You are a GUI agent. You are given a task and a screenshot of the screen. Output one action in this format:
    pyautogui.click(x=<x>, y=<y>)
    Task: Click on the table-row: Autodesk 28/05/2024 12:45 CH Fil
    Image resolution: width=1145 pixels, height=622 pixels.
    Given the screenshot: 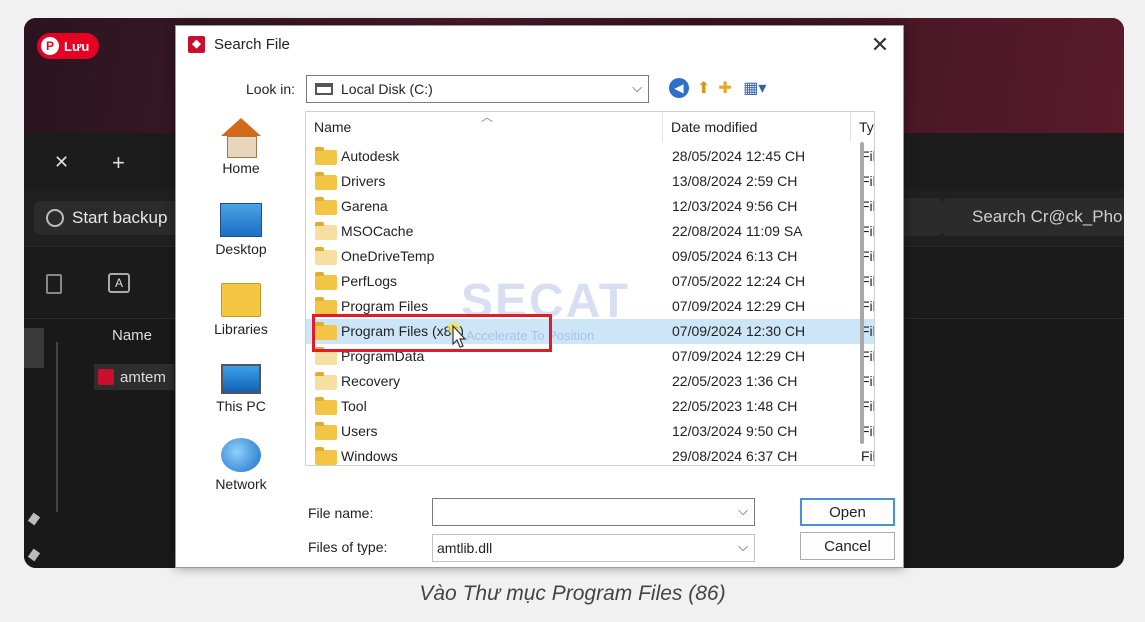 What is the action you would take?
    pyautogui.click(x=590, y=156)
    